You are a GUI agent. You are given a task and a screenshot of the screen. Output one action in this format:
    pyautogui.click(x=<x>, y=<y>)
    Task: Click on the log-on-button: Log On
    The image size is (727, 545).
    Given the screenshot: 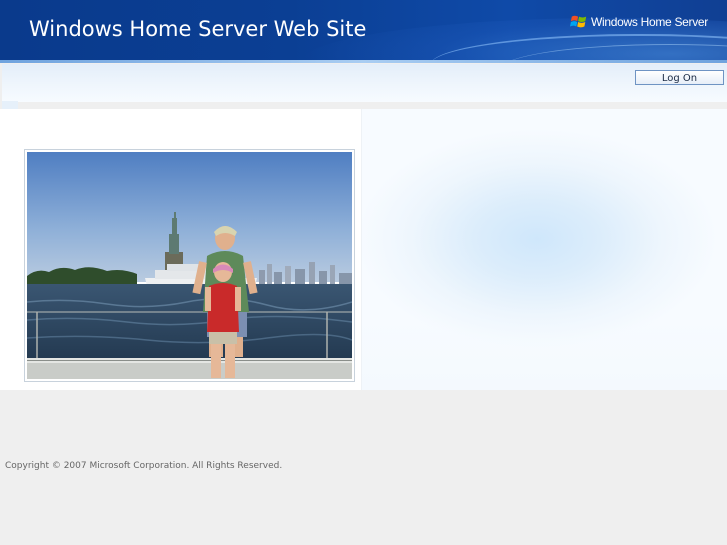 What is the action you would take?
    pyautogui.click(x=679, y=77)
    